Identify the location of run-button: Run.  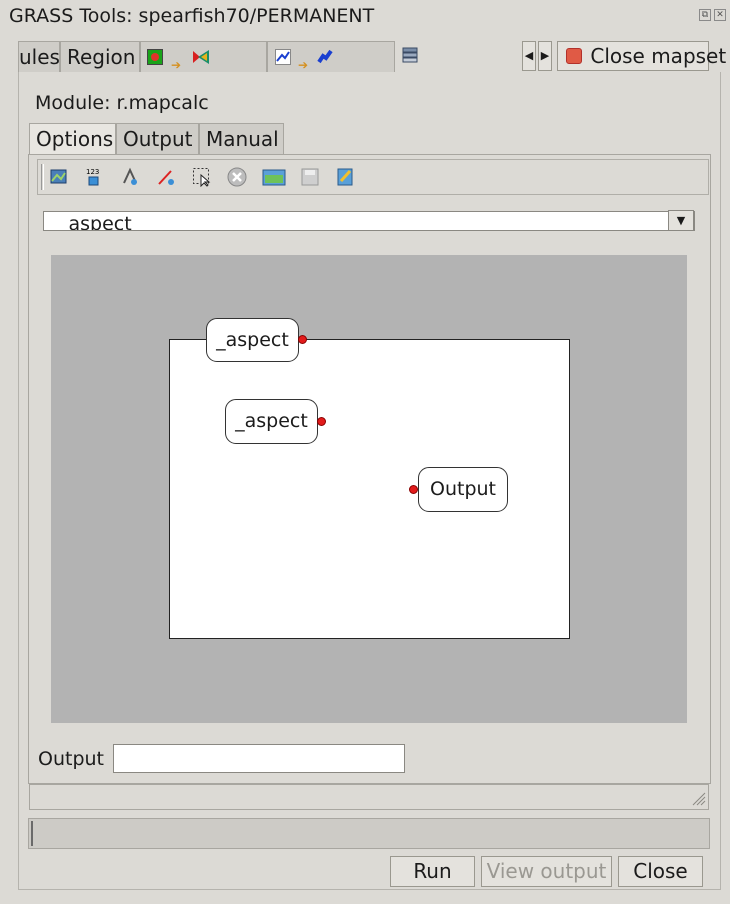
(432, 871).